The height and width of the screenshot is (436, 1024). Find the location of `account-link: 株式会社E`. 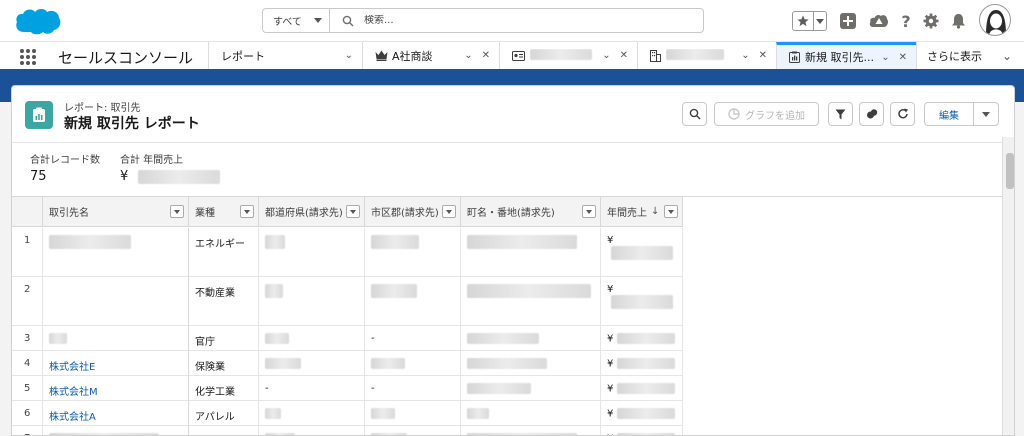

account-link: 株式会社E is located at coordinates (72, 367).